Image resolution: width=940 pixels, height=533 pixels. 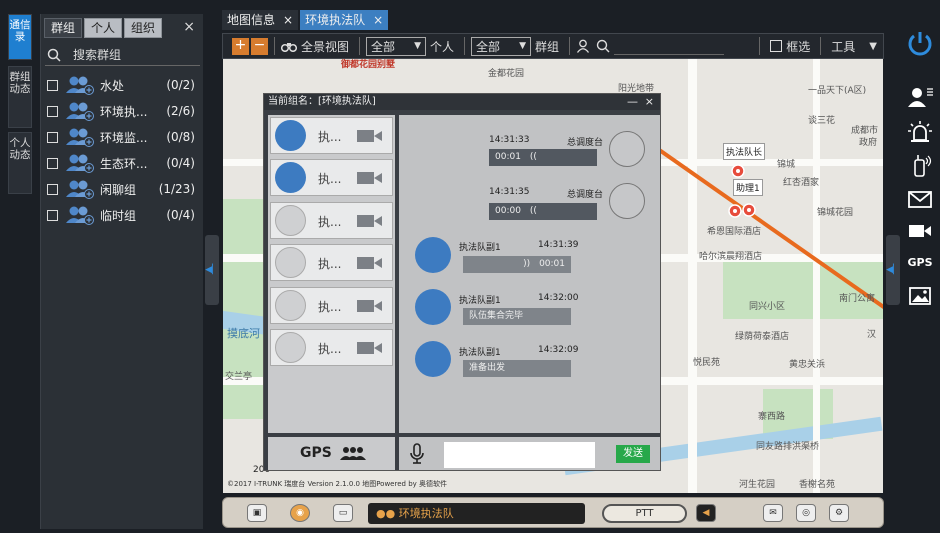 What do you see at coordinates (343, 513) in the screenshot?
I see `bottom-screen-icon: ▭` at bounding box center [343, 513].